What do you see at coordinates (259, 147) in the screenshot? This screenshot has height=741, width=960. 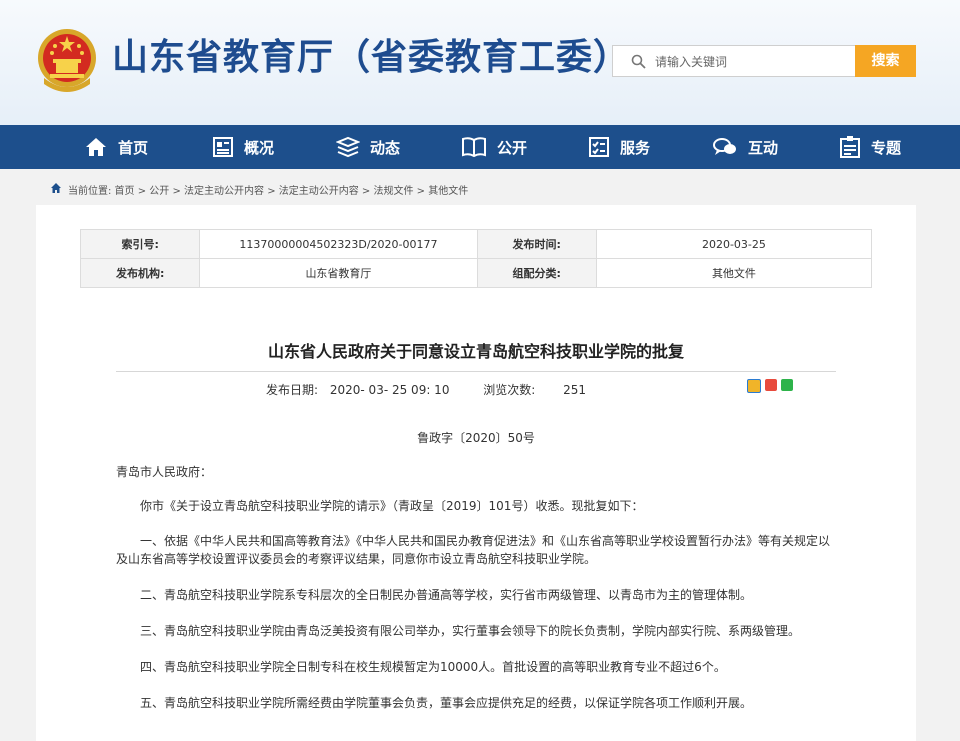 I see `nav-label: 概况` at bounding box center [259, 147].